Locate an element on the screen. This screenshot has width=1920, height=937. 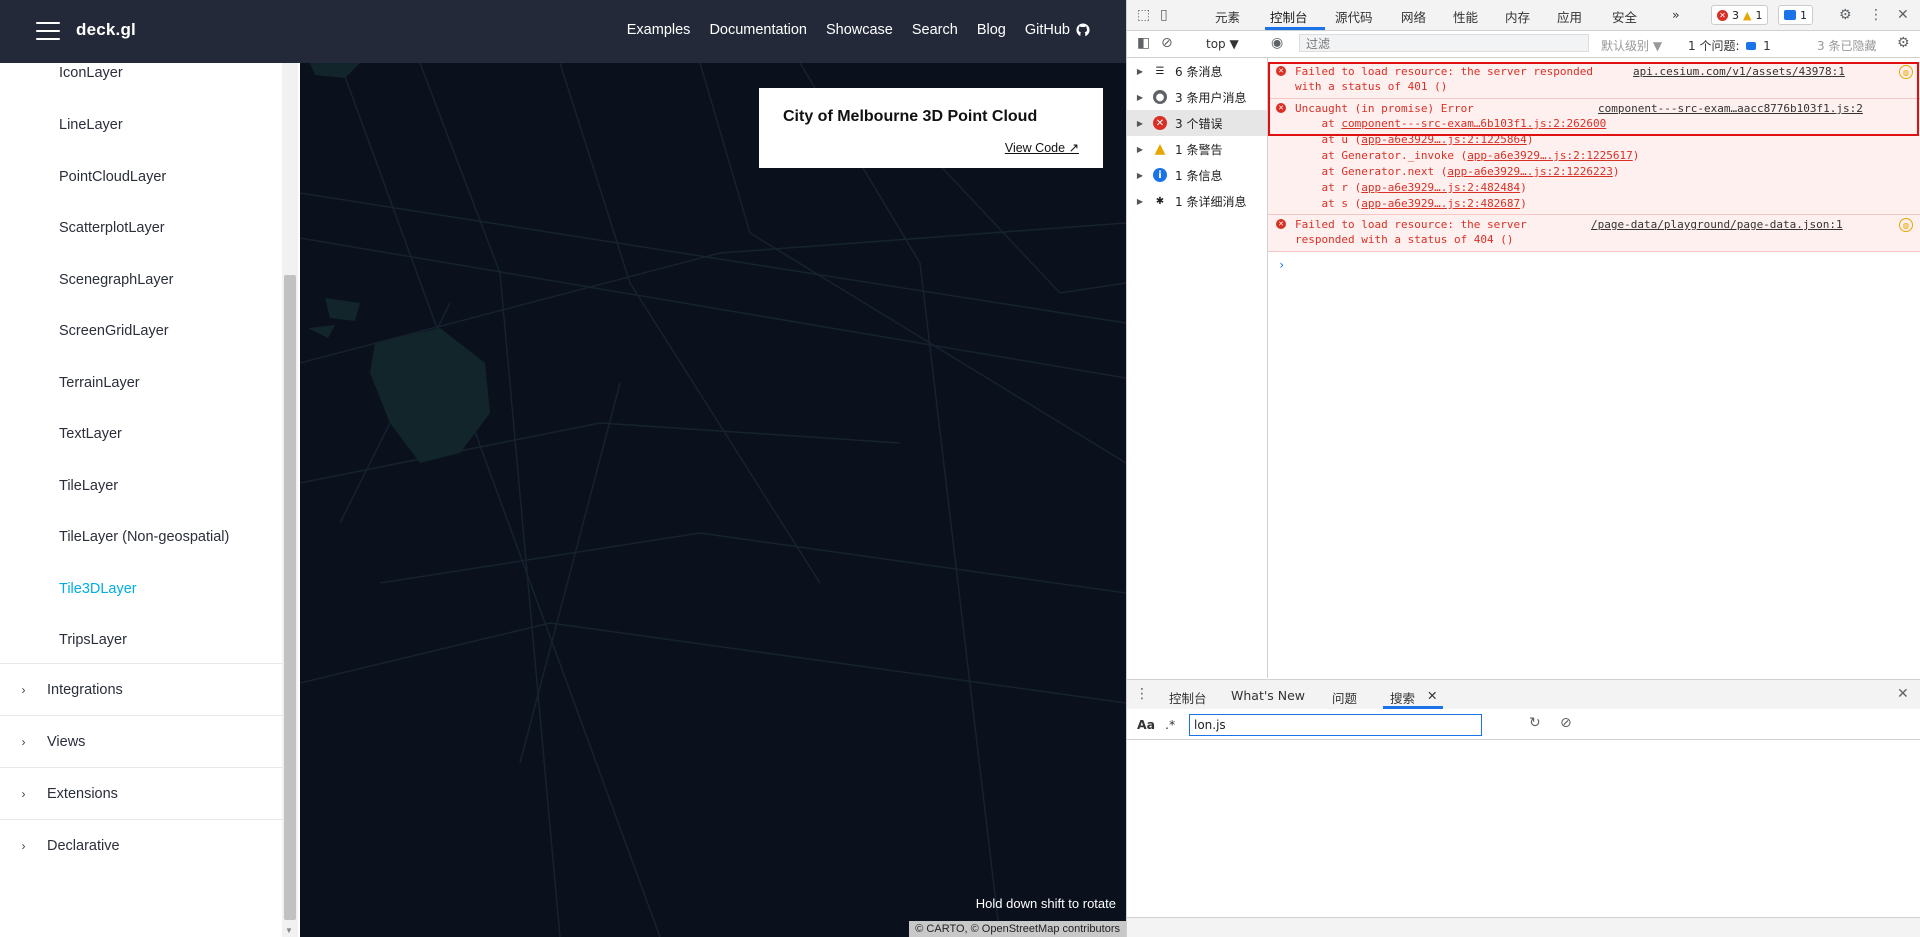
frame-link: component---src-exam…6b103f1.js:2:262600 is located at coordinates (1473, 123).